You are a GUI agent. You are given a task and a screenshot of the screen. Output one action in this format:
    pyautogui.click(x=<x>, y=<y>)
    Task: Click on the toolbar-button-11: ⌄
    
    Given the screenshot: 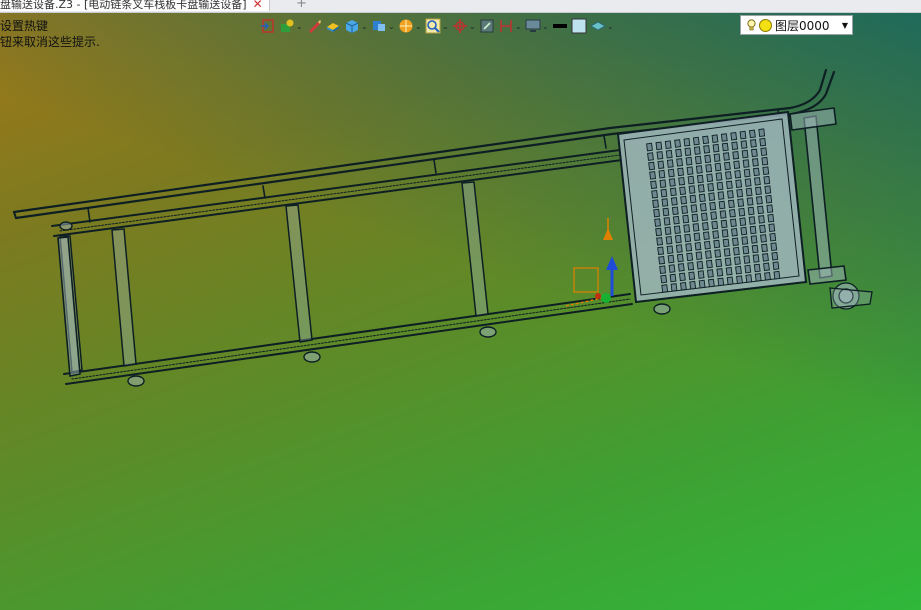 What is the action you would take?
    pyautogui.click(x=510, y=26)
    